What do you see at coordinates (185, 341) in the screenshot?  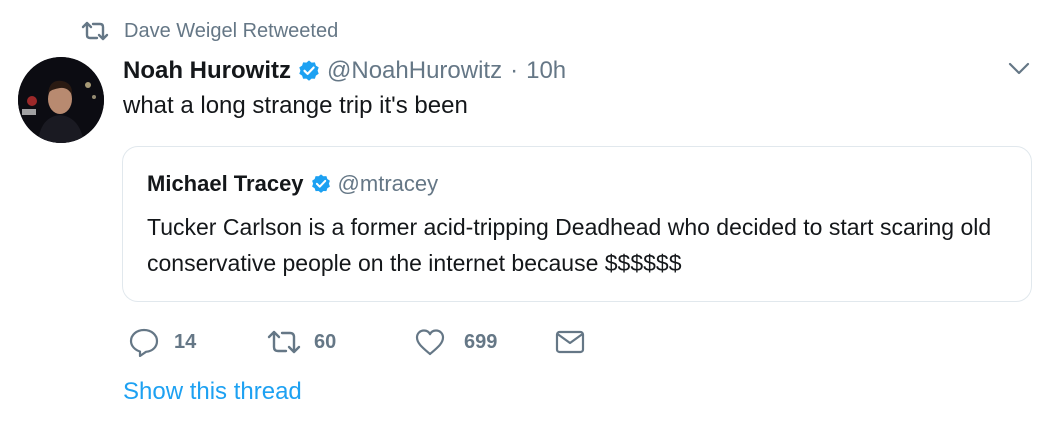 I see `reply-count: 14` at bounding box center [185, 341].